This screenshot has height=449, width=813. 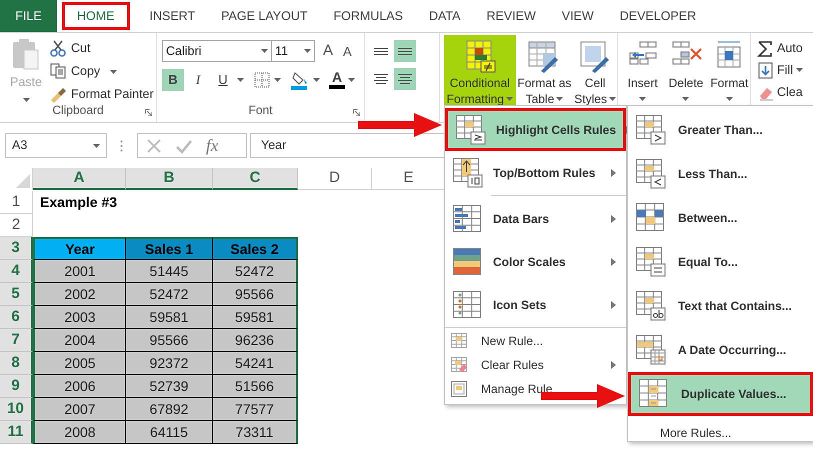 What do you see at coordinates (368, 16) in the screenshot?
I see `ribbon-tab: FORMULAS` at bounding box center [368, 16].